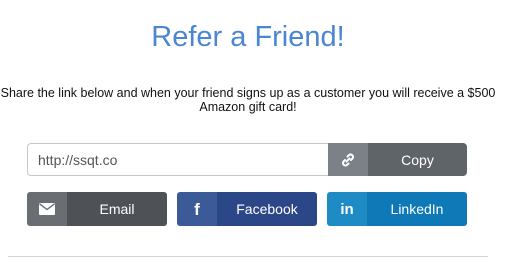  I want to click on linkedin-icon: in, so click(347, 209).